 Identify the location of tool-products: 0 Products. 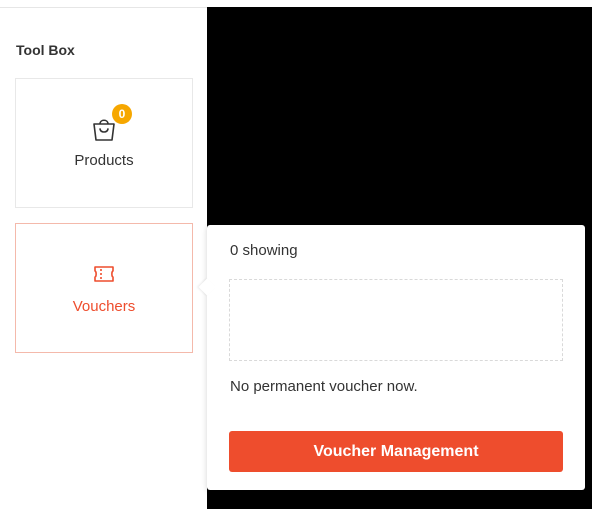
(104, 143).